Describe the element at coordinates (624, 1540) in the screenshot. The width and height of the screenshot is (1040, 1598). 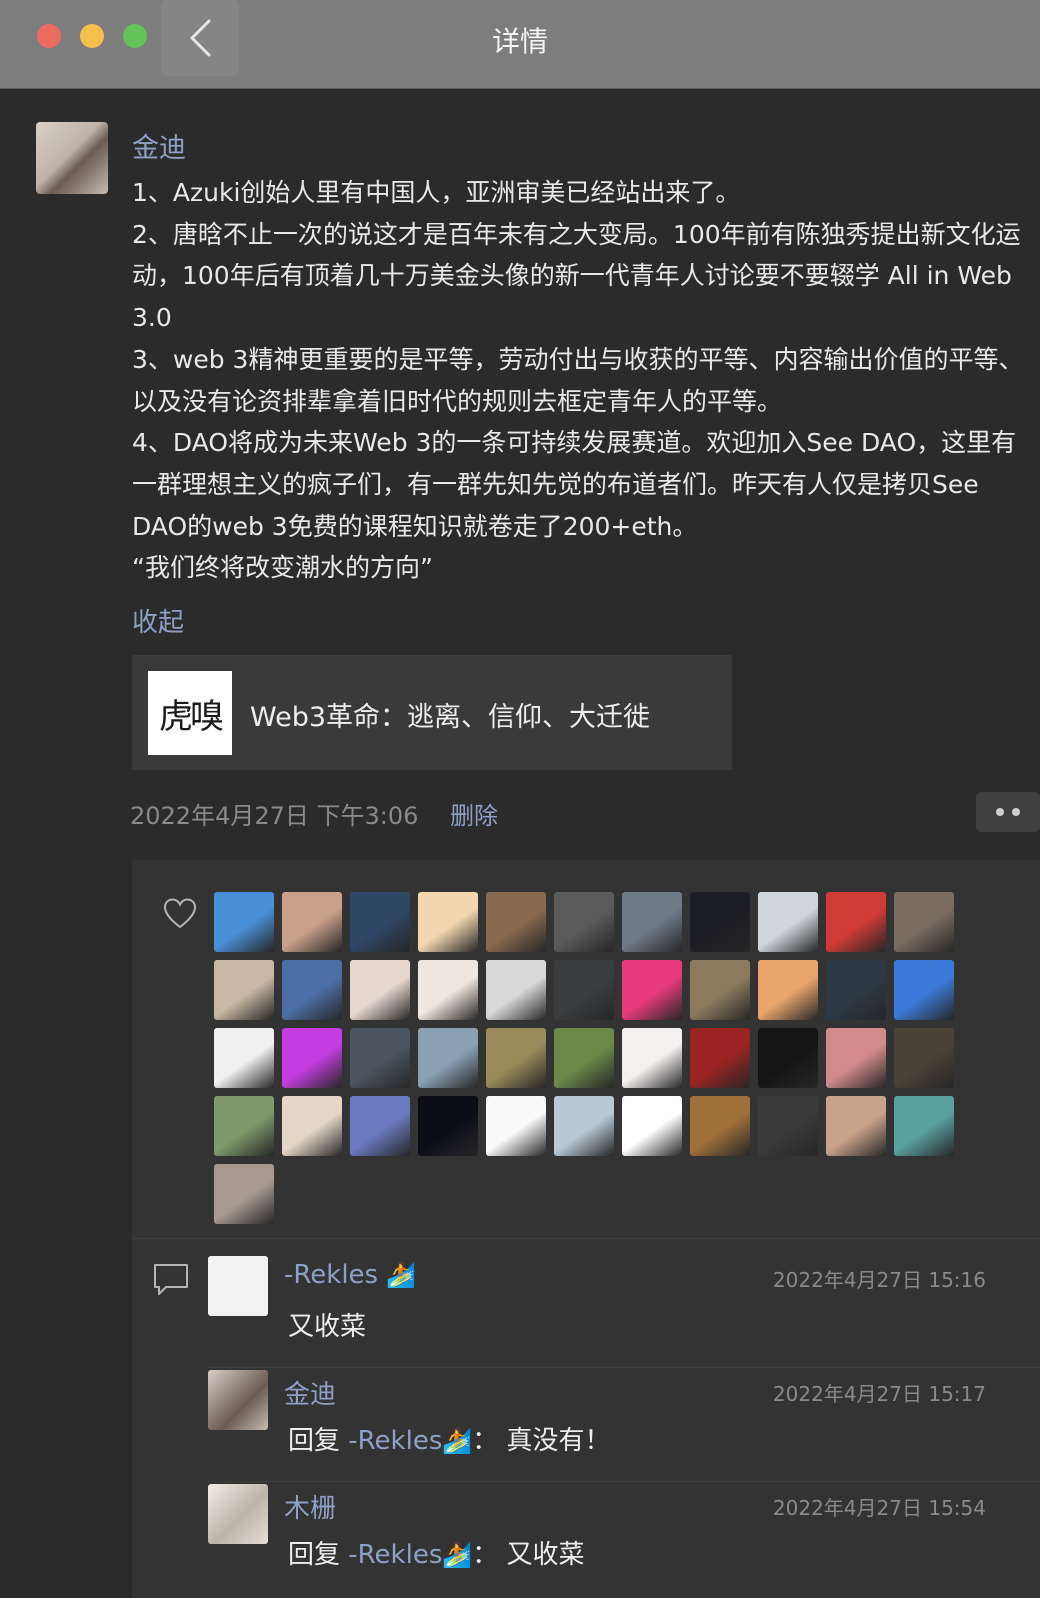
I see `comment-item: 木栅 2022年4月27日 15:54 回复 -Rekles🏄： 又收菜` at that location.